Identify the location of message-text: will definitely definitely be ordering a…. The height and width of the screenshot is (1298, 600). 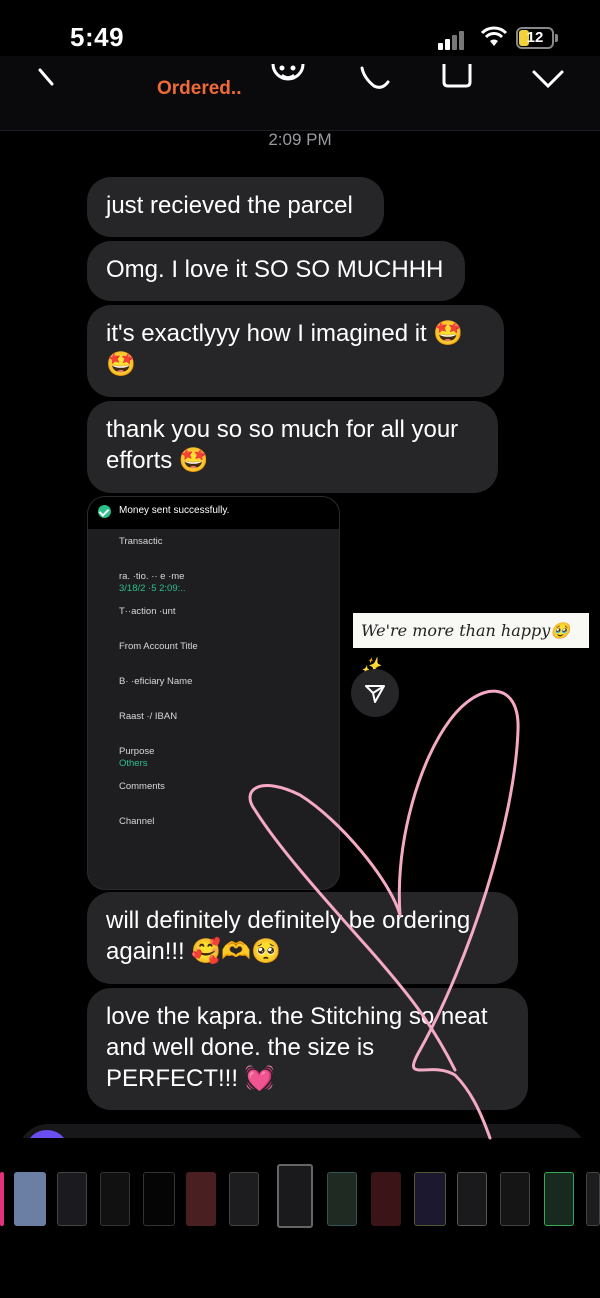
(288, 936).